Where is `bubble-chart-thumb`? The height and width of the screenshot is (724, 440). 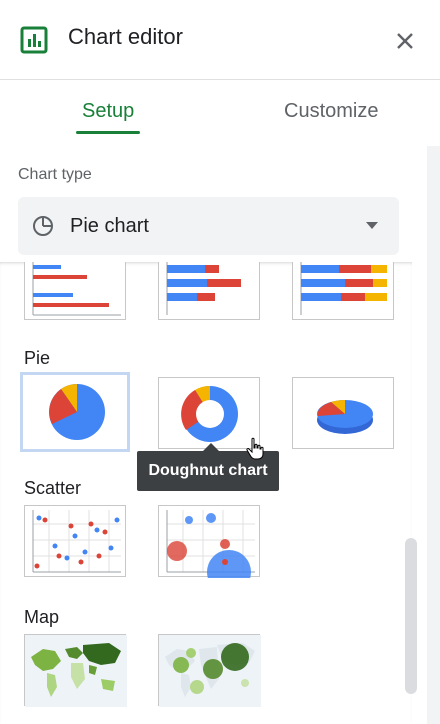 bubble-chart-thumb is located at coordinates (209, 541).